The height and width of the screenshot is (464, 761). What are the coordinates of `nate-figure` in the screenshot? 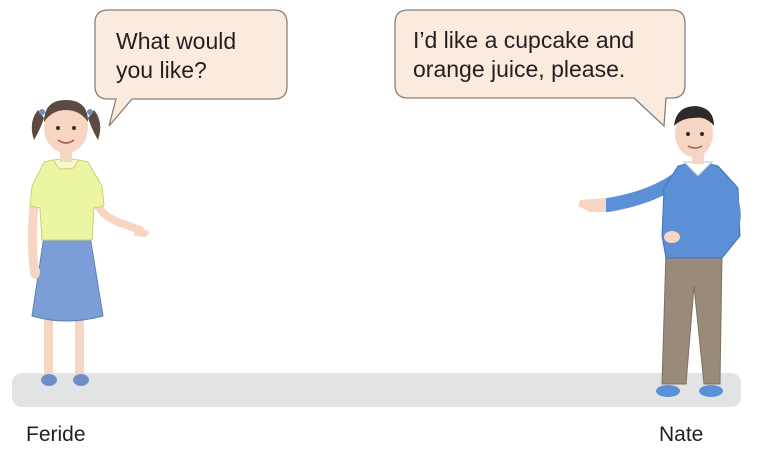 It's located at (659, 251).